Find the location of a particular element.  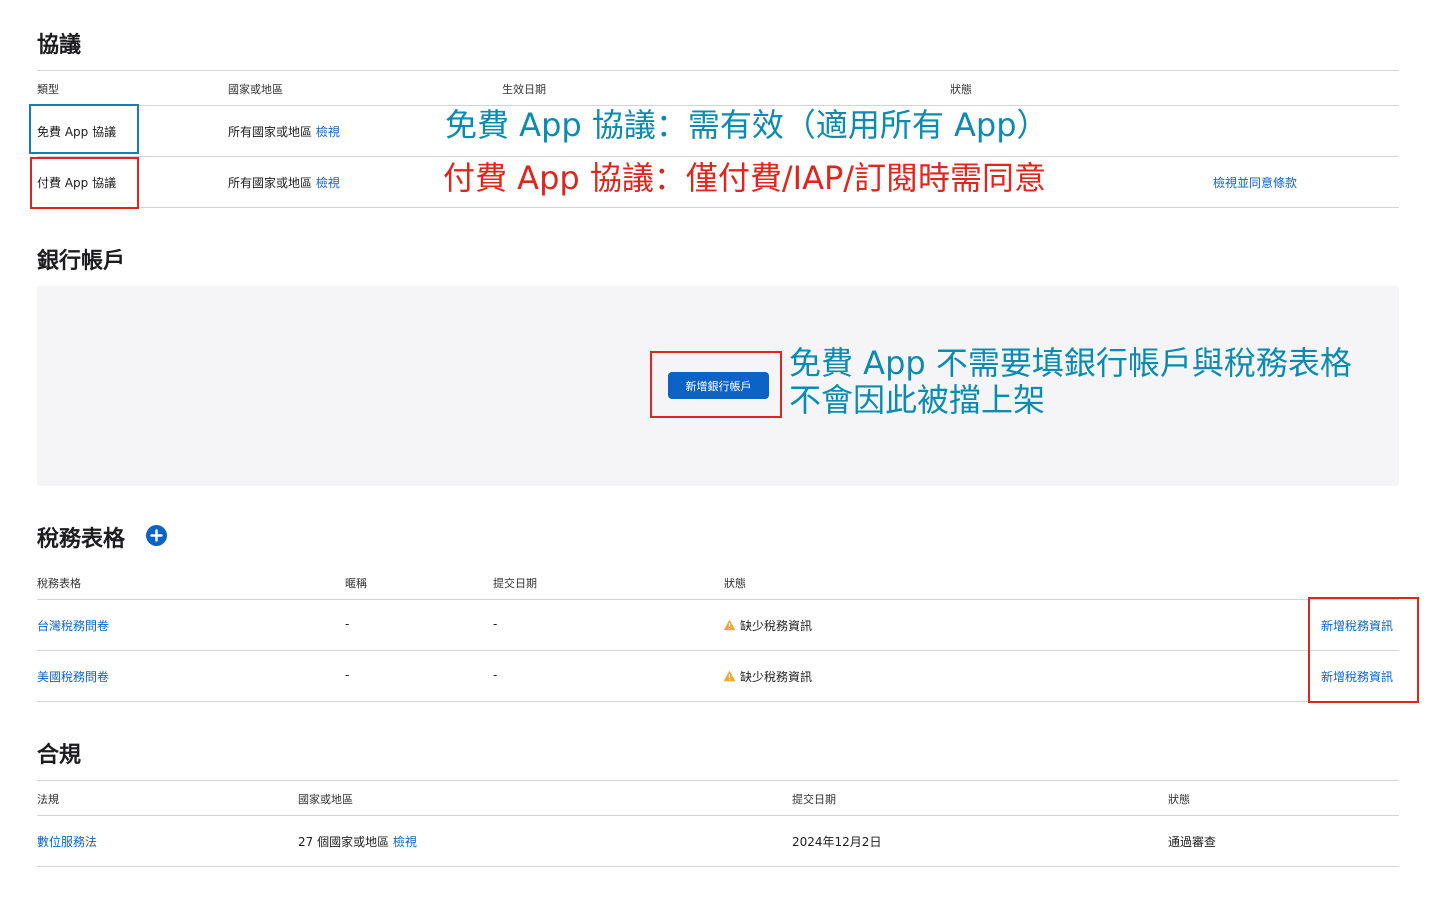

annotation-box-blue is located at coordinates (84, 129).